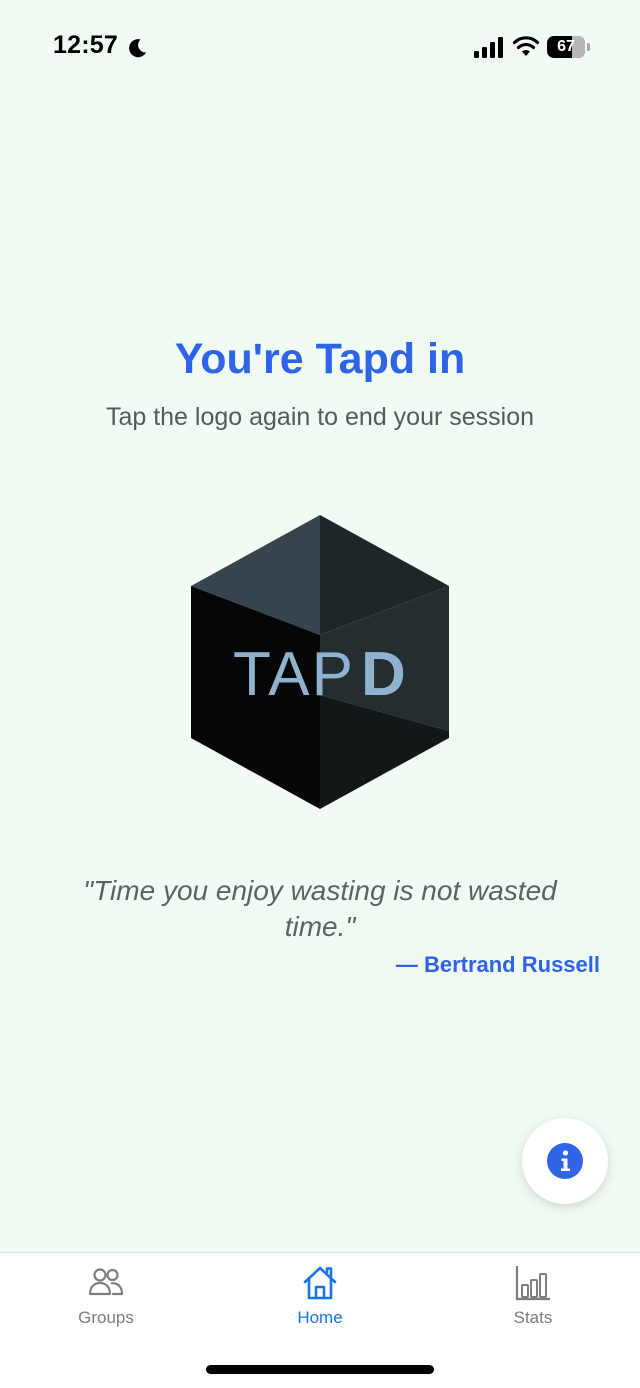 The height and width of the screenshot is (1388, 640). I want to click on quote-author: — Bertrand Russell, so click(497, 964).